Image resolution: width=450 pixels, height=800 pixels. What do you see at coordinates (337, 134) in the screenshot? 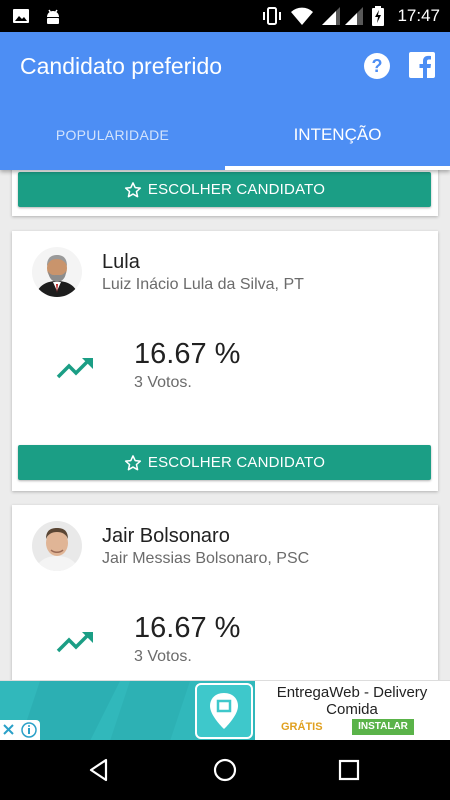
I see `tab-label: INTENÇÃO` at bounding box center [337, 134].